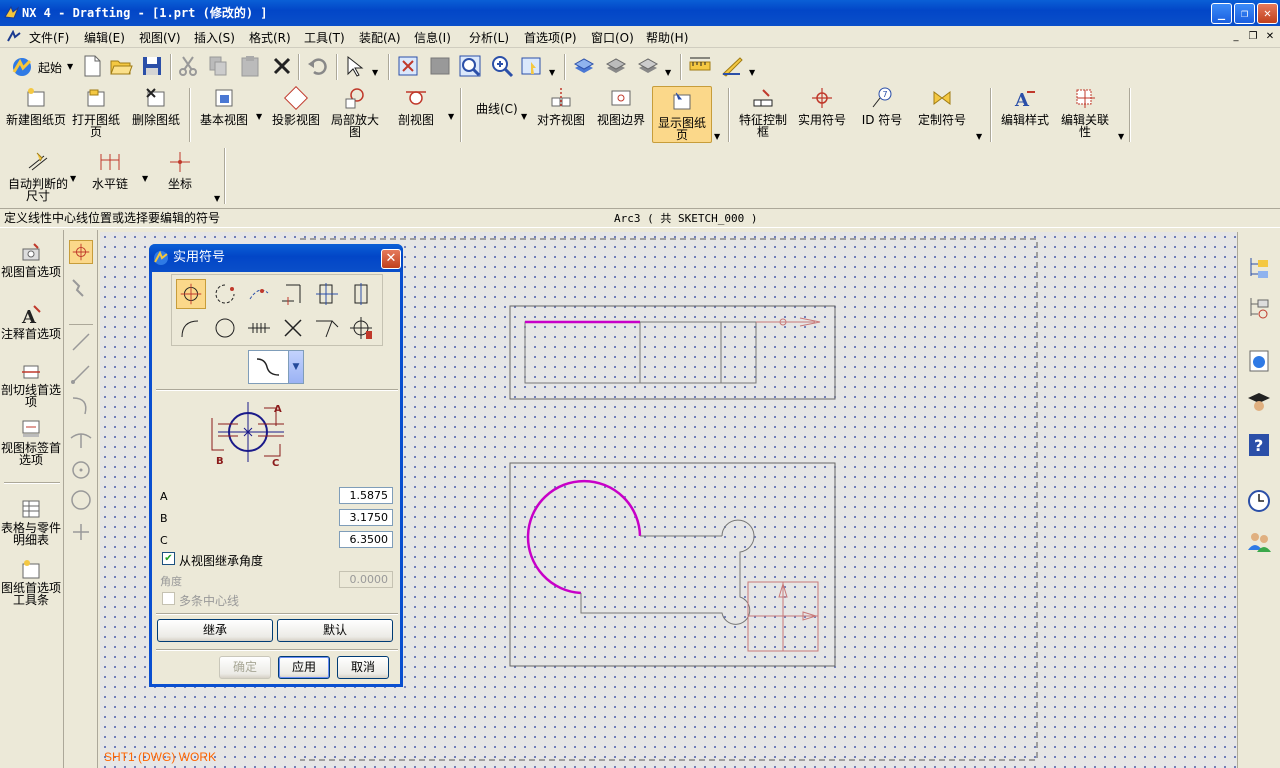  Describe the element at coordinates (335, 630) in the screenshot. I see `default-button: 默认` at that location.